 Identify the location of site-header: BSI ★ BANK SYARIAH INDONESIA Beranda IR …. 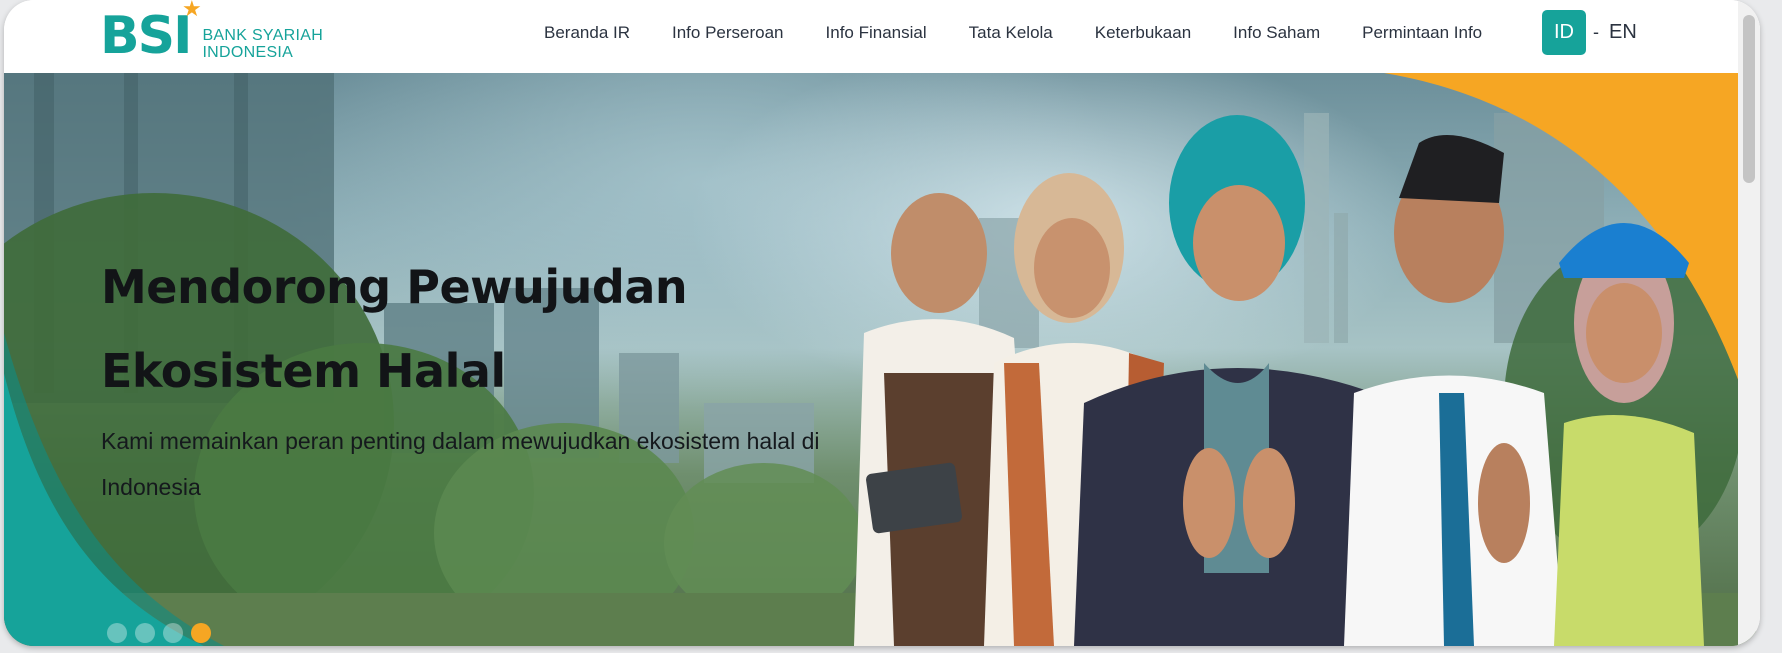
(882, 36).